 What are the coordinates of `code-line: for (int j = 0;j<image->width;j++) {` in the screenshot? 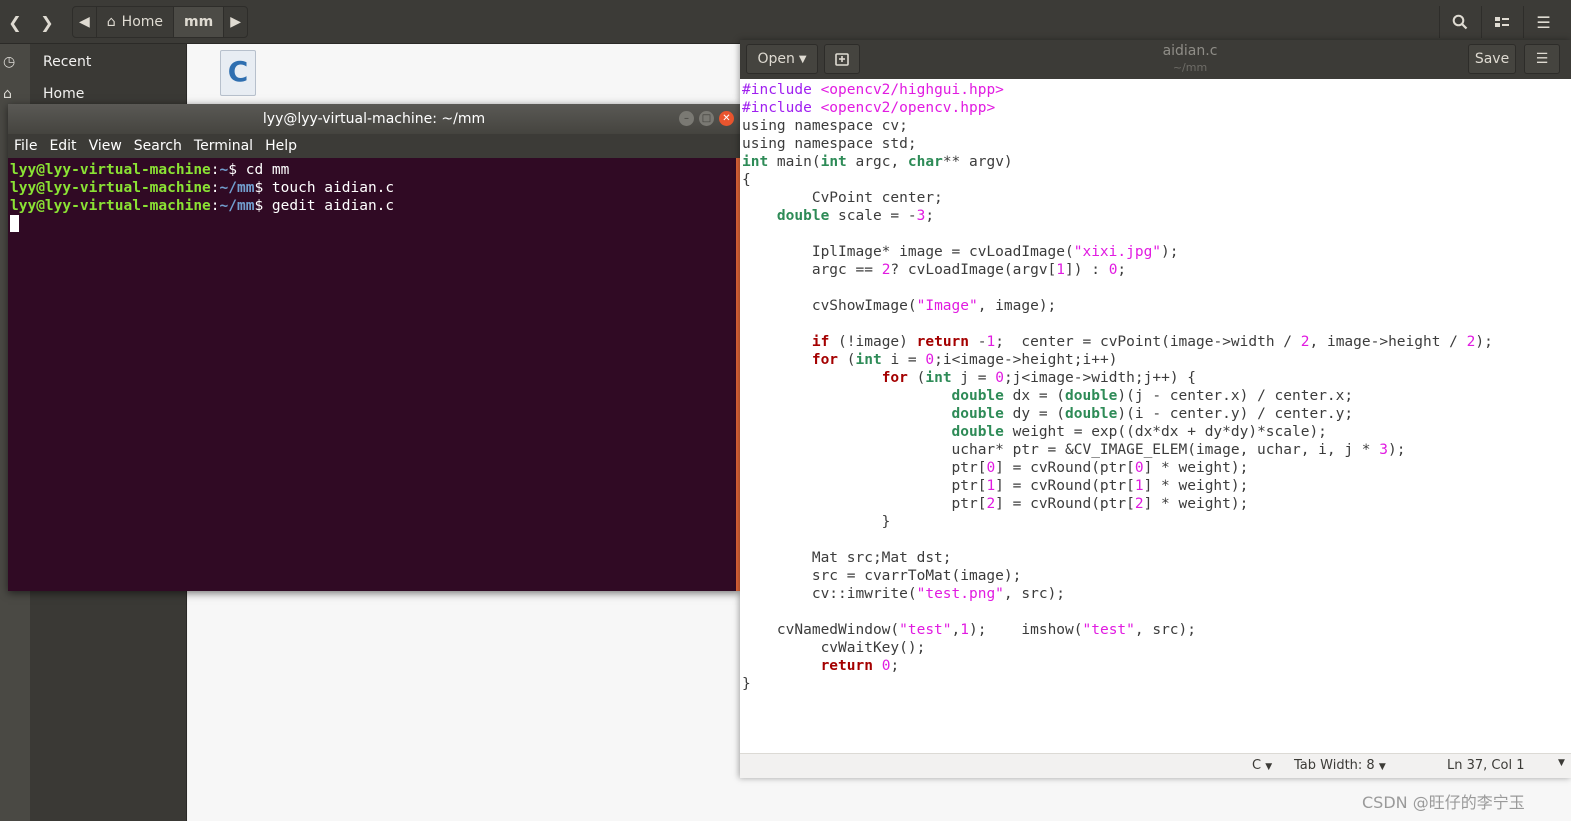 It's located at (1039, 378).